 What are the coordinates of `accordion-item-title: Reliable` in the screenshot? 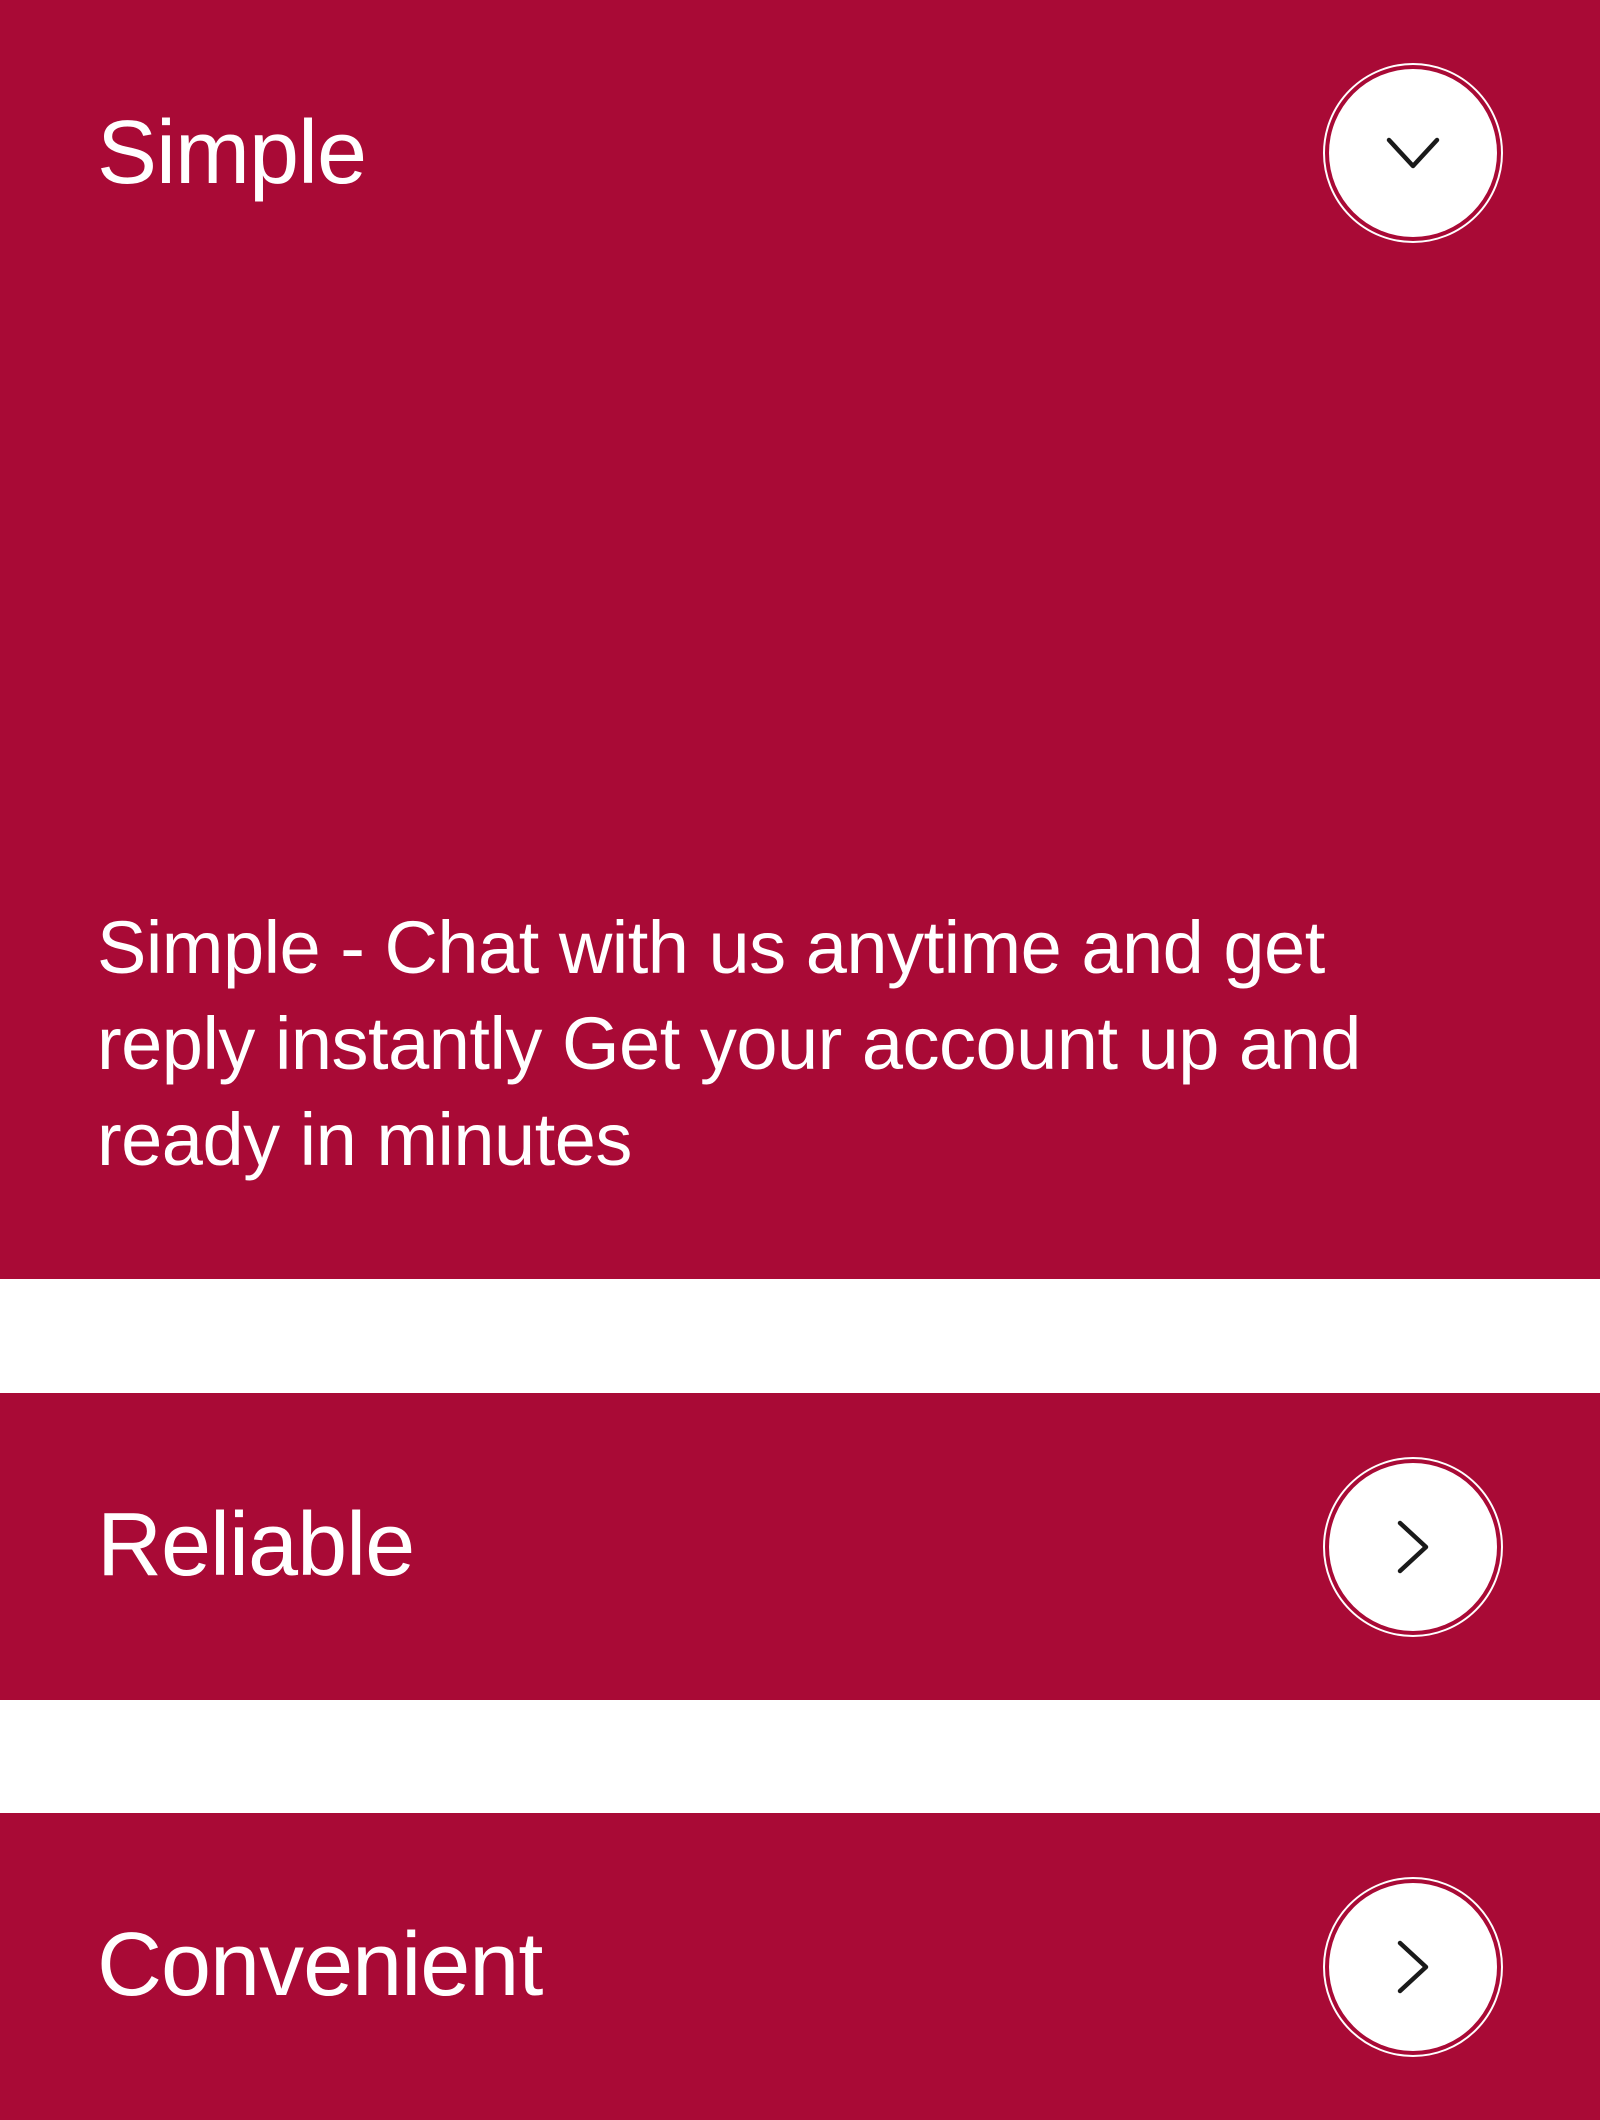 It's located at (256, 1545).